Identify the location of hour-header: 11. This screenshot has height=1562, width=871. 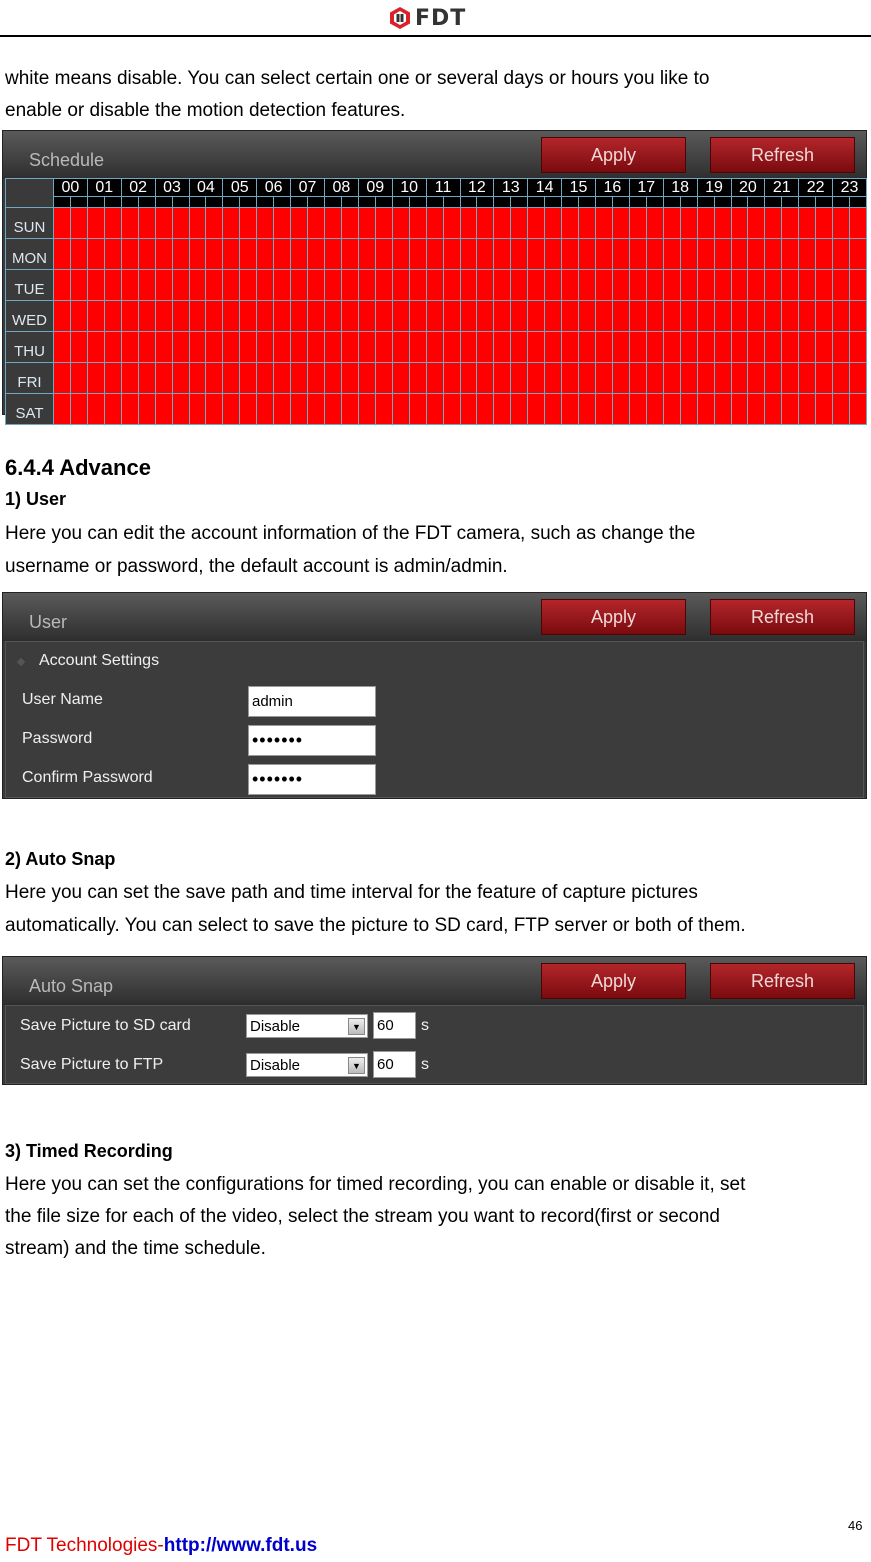
(443, 187).